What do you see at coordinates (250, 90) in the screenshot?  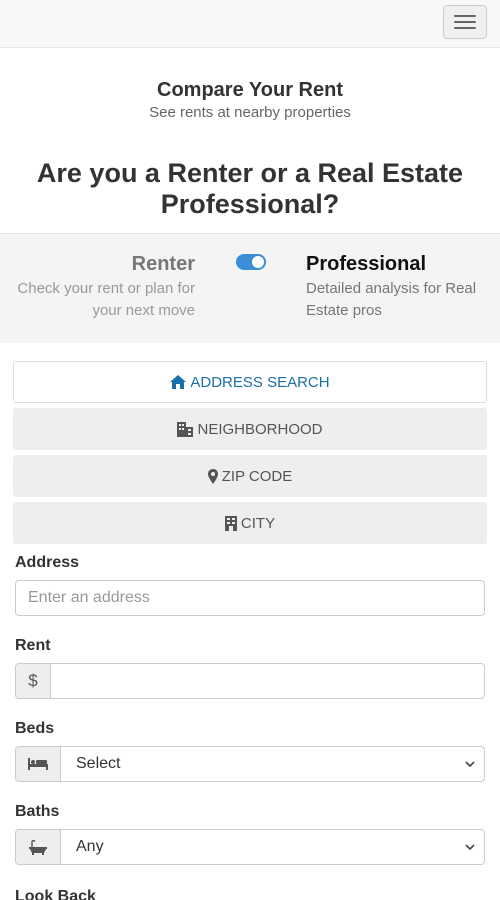 I see `page-title: Compare Your Rent` at bounding box center [250, 90].